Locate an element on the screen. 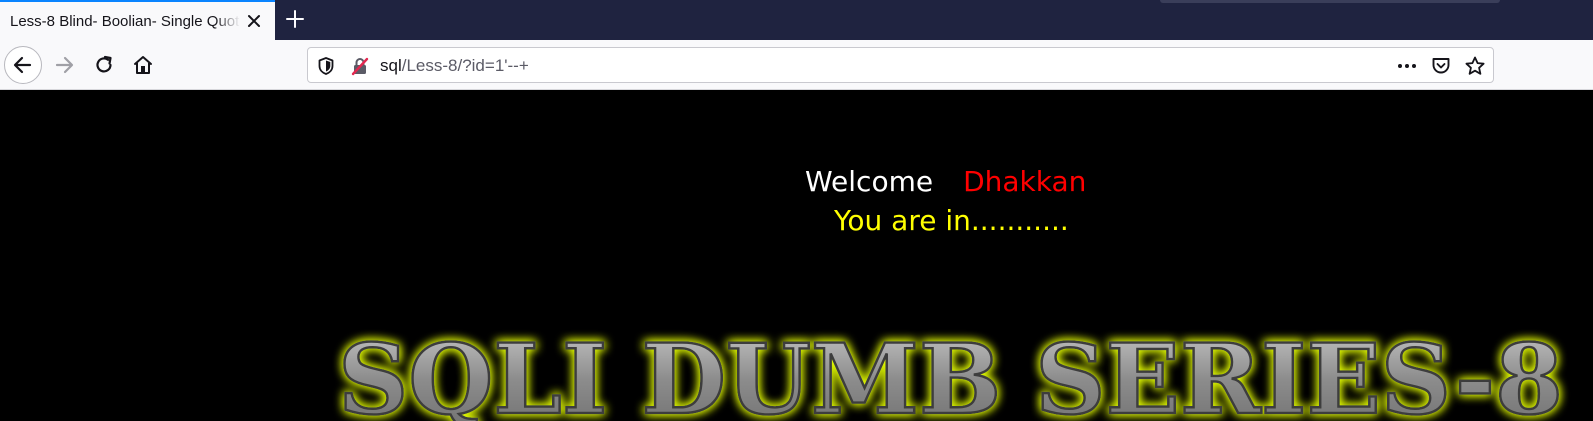 The height and width of the screenshot is (421, 1593). reload-button is located at coordinates (104, 65).